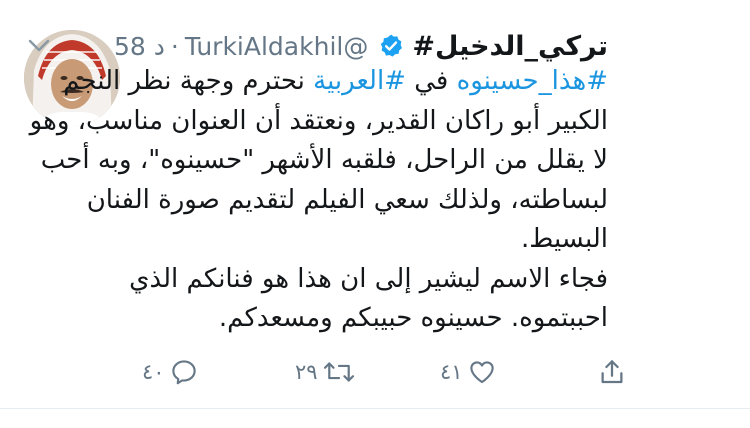 The width and height of the screenshot is (750, 428). I want to click on share-button, so click(612, 372).